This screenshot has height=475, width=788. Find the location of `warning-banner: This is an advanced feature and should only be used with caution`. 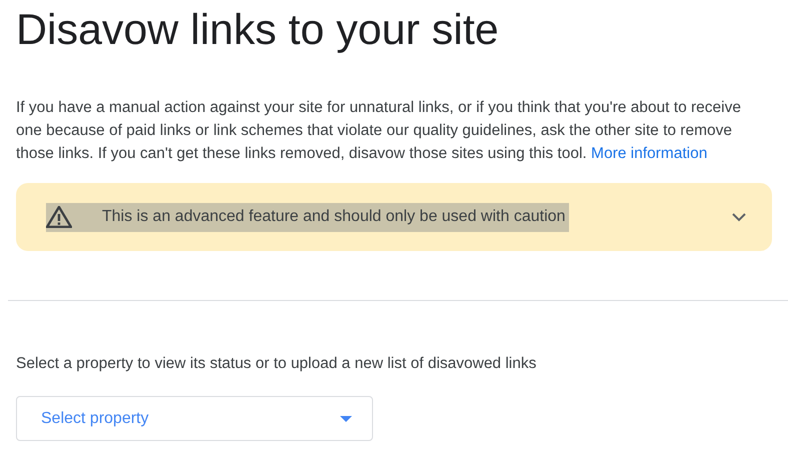

warning-banner: This is an advanced feature and should only be used with caution is located at coordinates (394, 217).